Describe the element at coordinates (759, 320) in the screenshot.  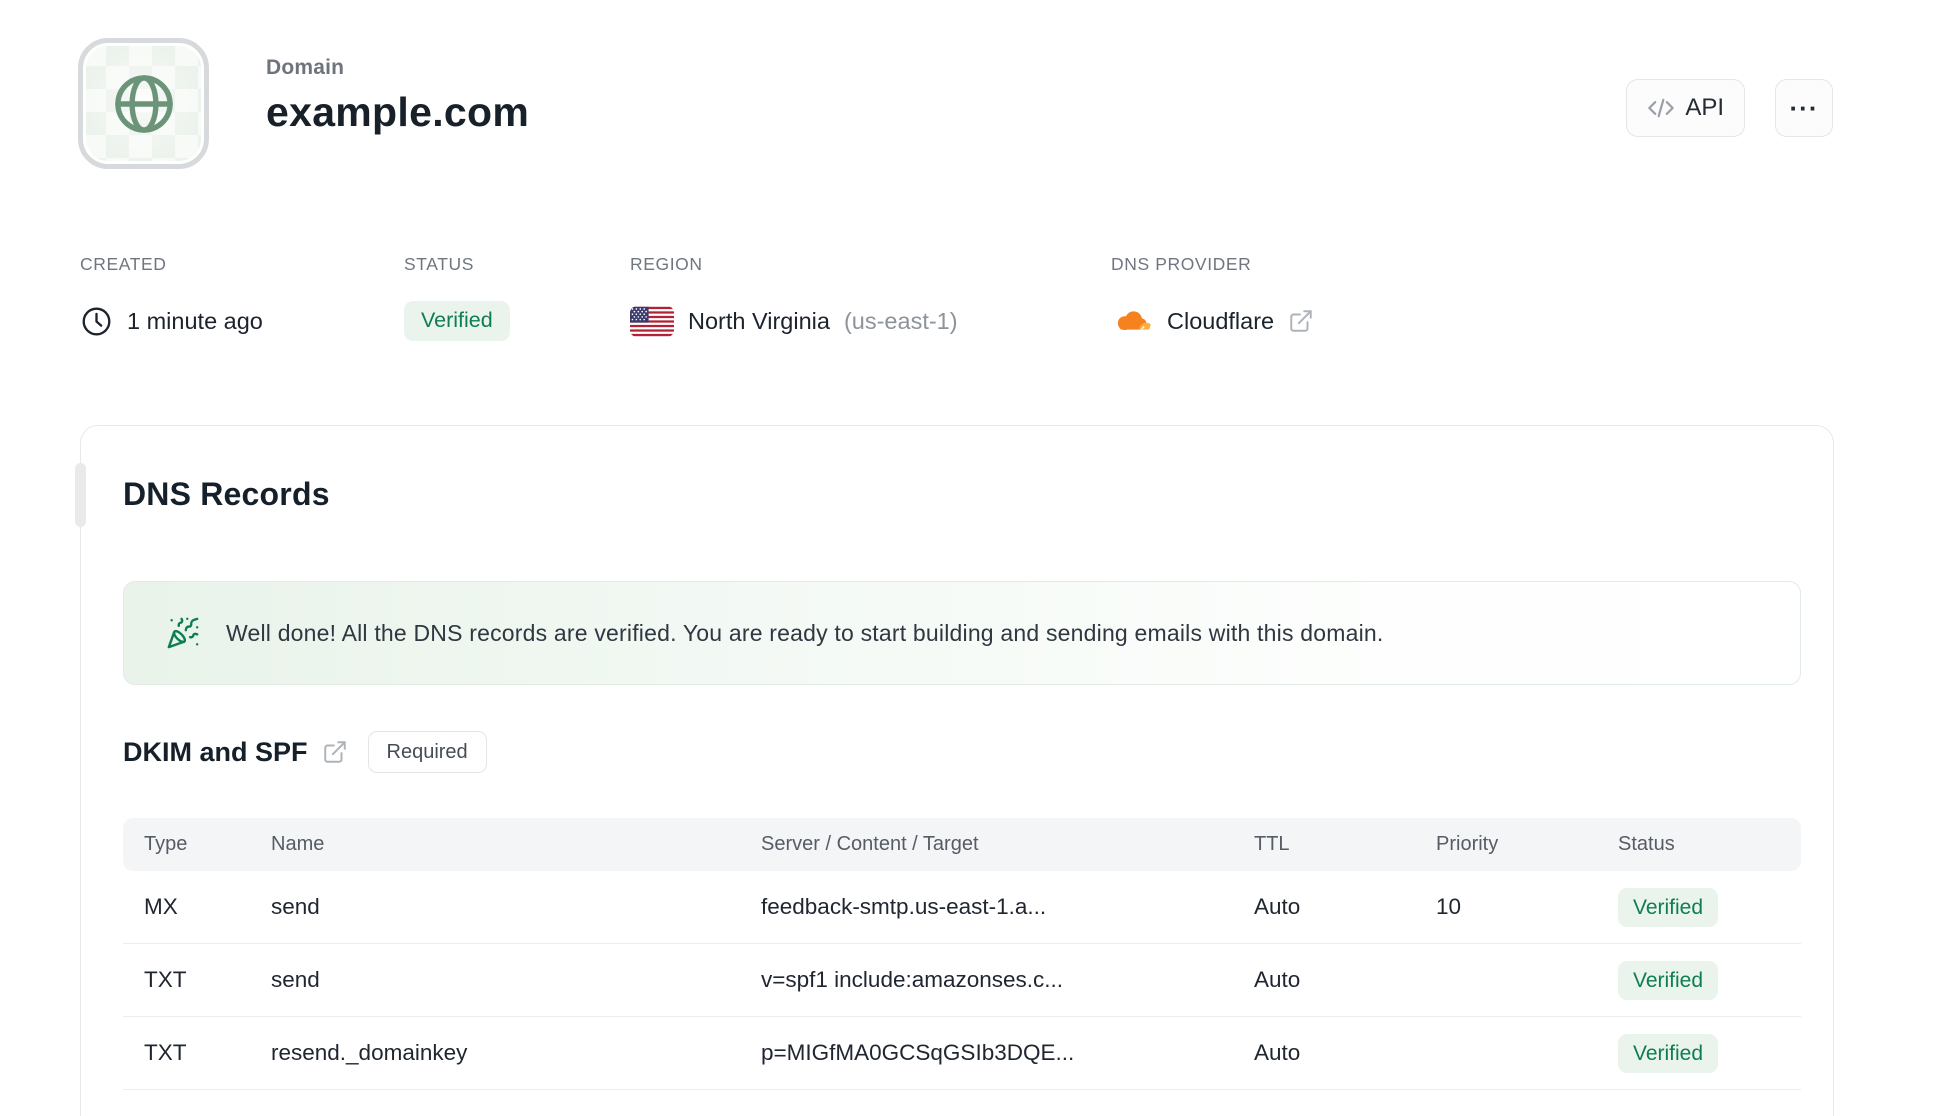
I see `region-value: North Virginia` at that location.